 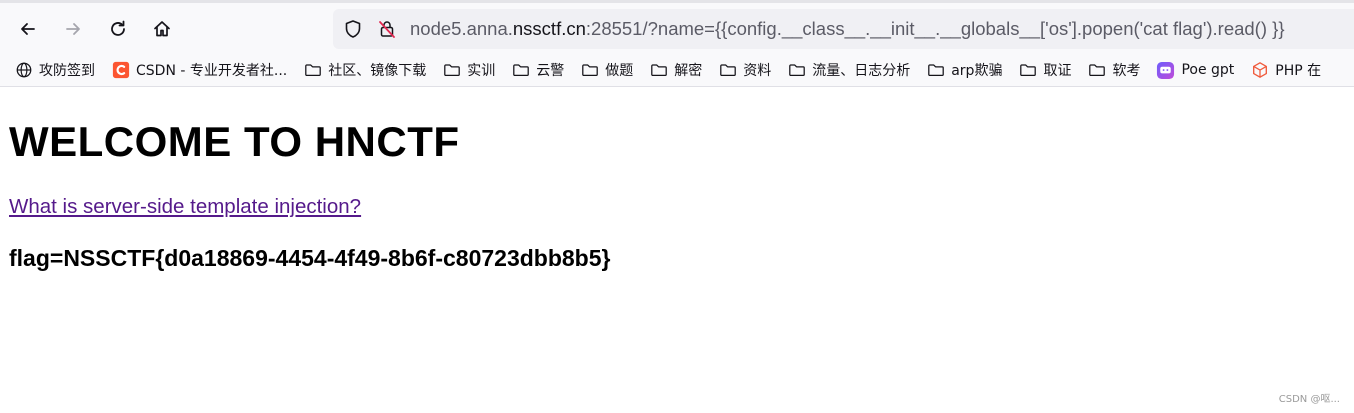 I want to click on reload-button, so click(x=118, y=29).